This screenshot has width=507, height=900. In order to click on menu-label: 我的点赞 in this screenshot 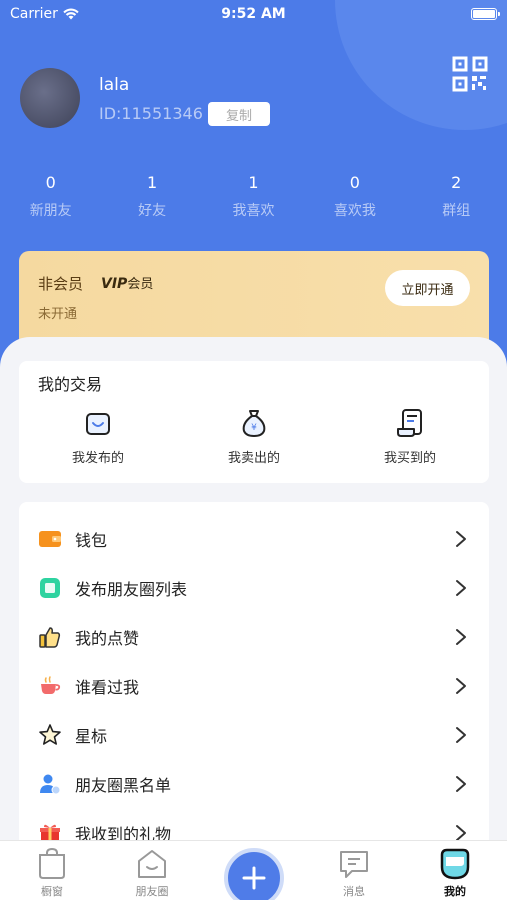, I will do `click(107, 638)`.